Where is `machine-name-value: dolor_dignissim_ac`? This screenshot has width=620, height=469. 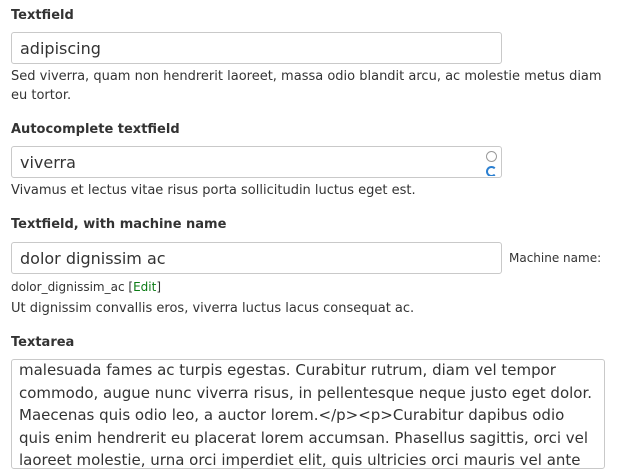 machine-name-value: dolor_dignissim_ac is located at coordinates (68, 287).